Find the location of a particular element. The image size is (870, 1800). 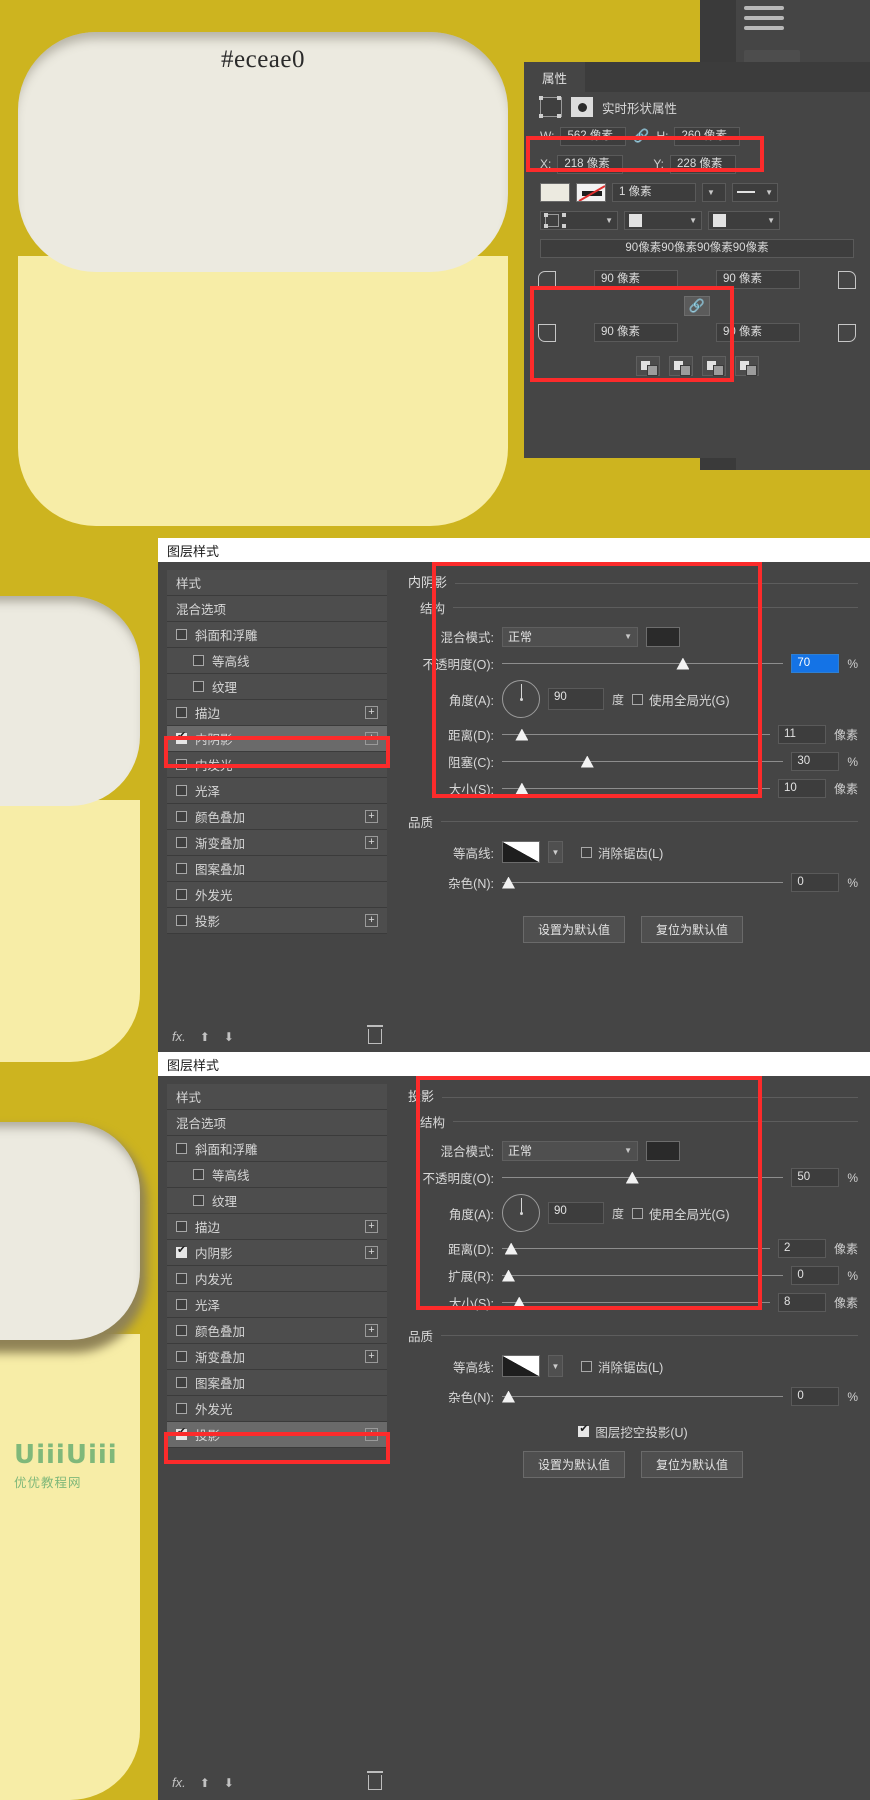

choke-input: 30 is located at coordinates (815, 761).